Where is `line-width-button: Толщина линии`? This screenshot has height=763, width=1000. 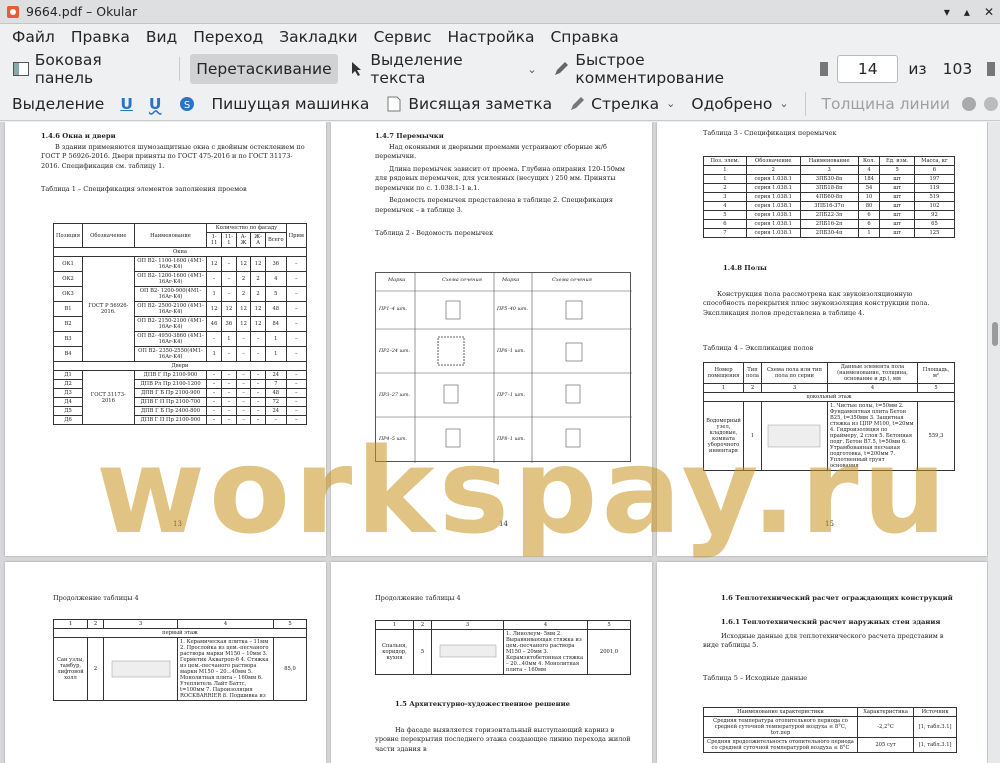 line-width-button: Толщина линии is located at coordinates (886, 104).